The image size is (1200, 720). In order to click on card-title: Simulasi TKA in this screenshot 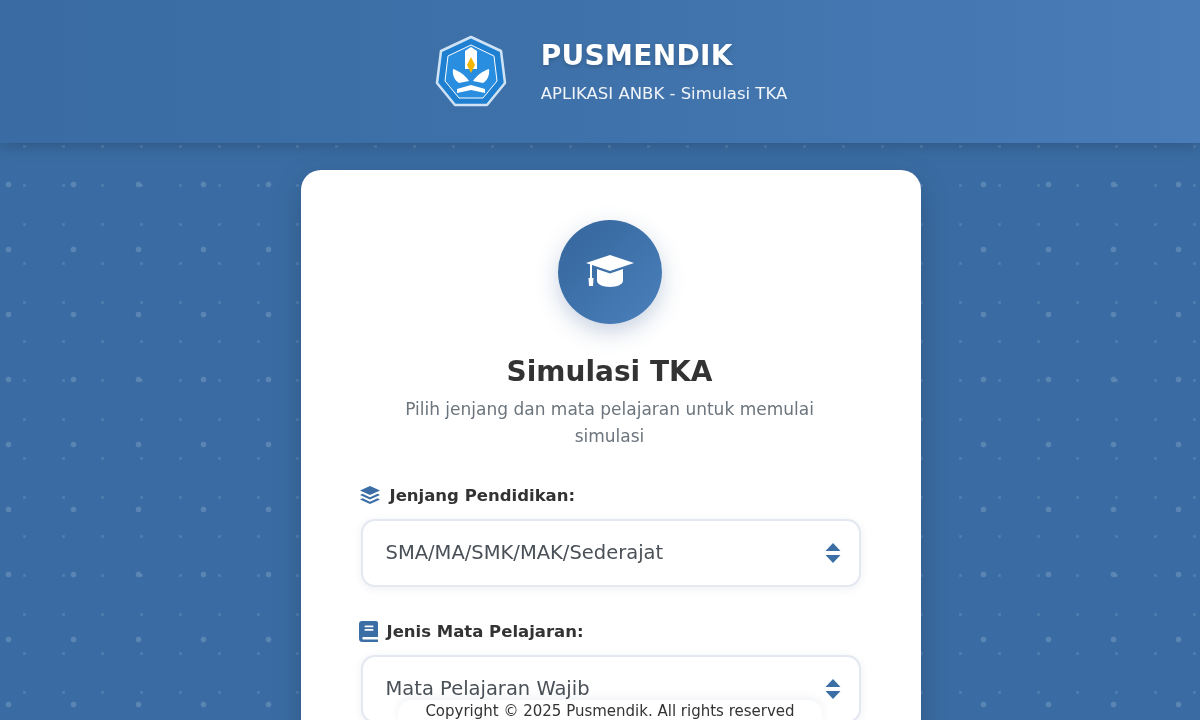, I will do `click(609, 372)`.